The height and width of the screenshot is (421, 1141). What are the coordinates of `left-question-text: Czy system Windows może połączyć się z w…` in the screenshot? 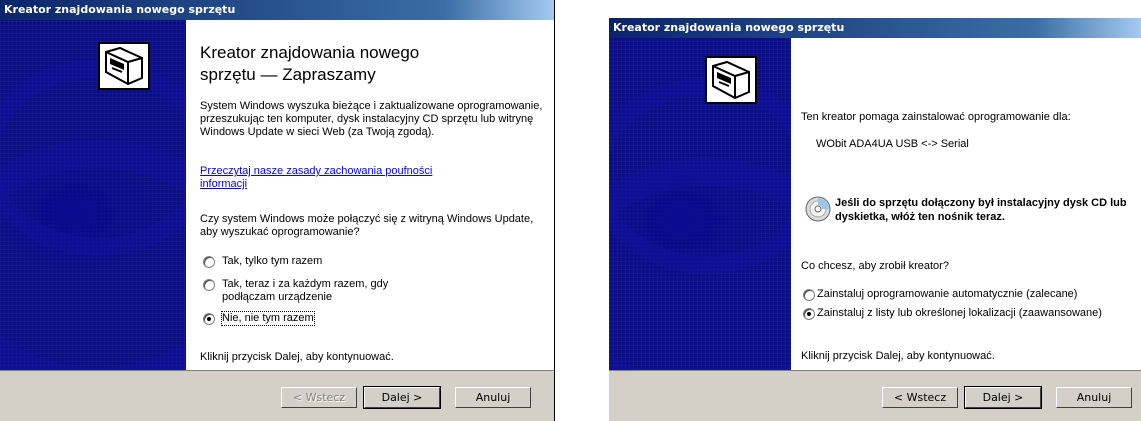 It's located at (367, 225).